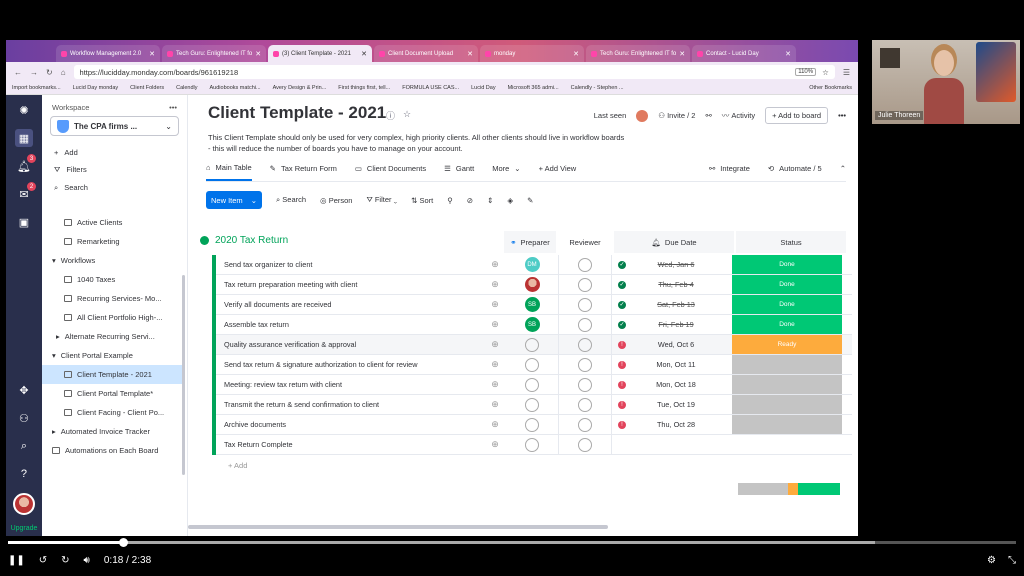 The image size is (1024, 576). What do you see at coordinates (558, 168) in the screenshot?
I see `add-view-button: + Add View` at bounding box center [558, 168].